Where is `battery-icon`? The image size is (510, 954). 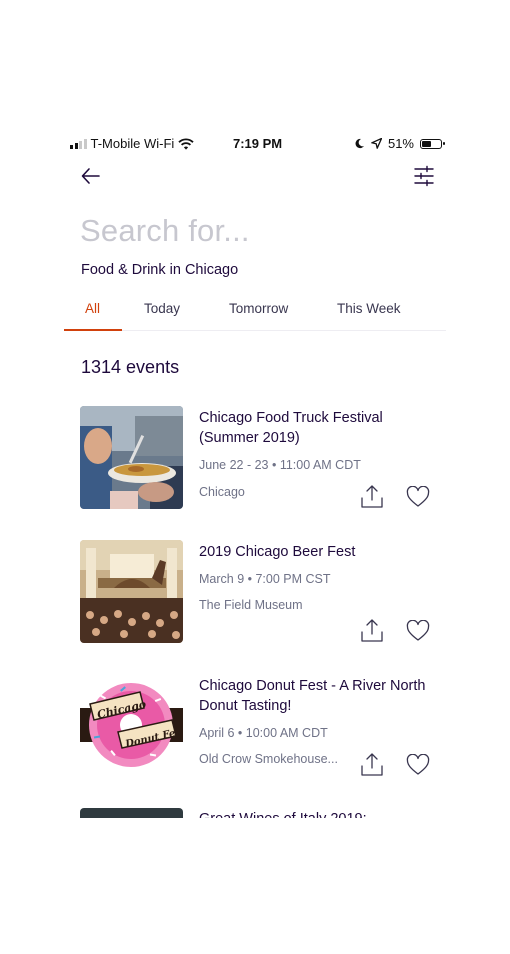
battery-icon is located at coordinates (432, 143).